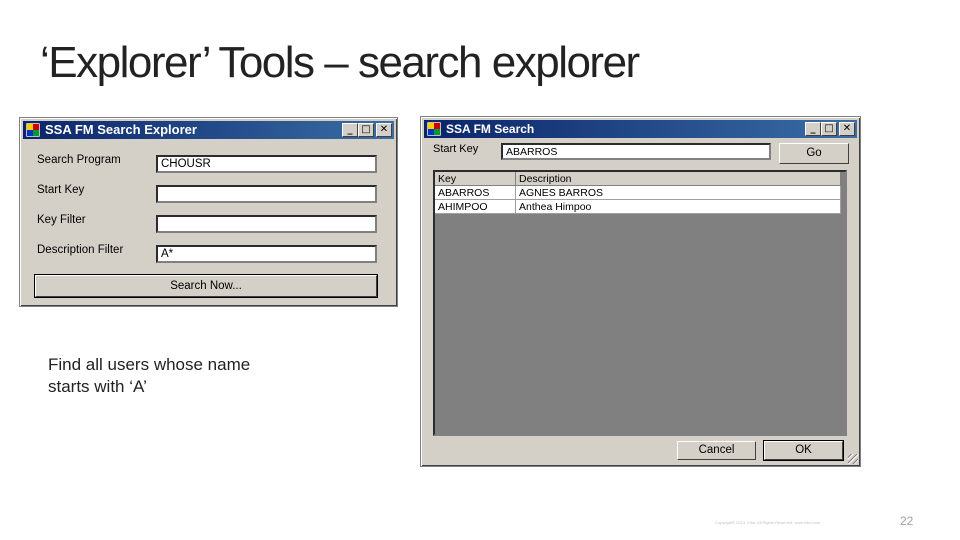 The width and height of the screenshot is (960, 540). What do you see at coordinates (475, 179) in the screenshot?
I see `column-header-key: Key` at bounding box center [475, 179].